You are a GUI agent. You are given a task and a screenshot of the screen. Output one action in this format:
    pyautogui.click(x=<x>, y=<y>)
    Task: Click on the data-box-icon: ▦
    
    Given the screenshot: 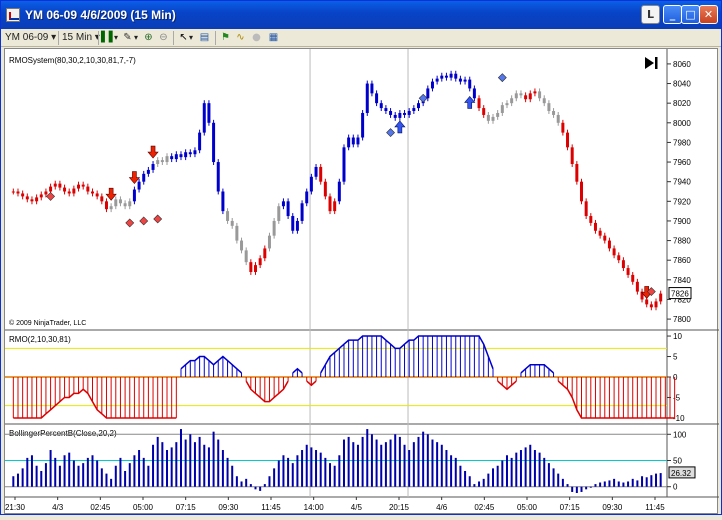 What is the action you would take?
    pyautogui.click(x=273, y=38)
    